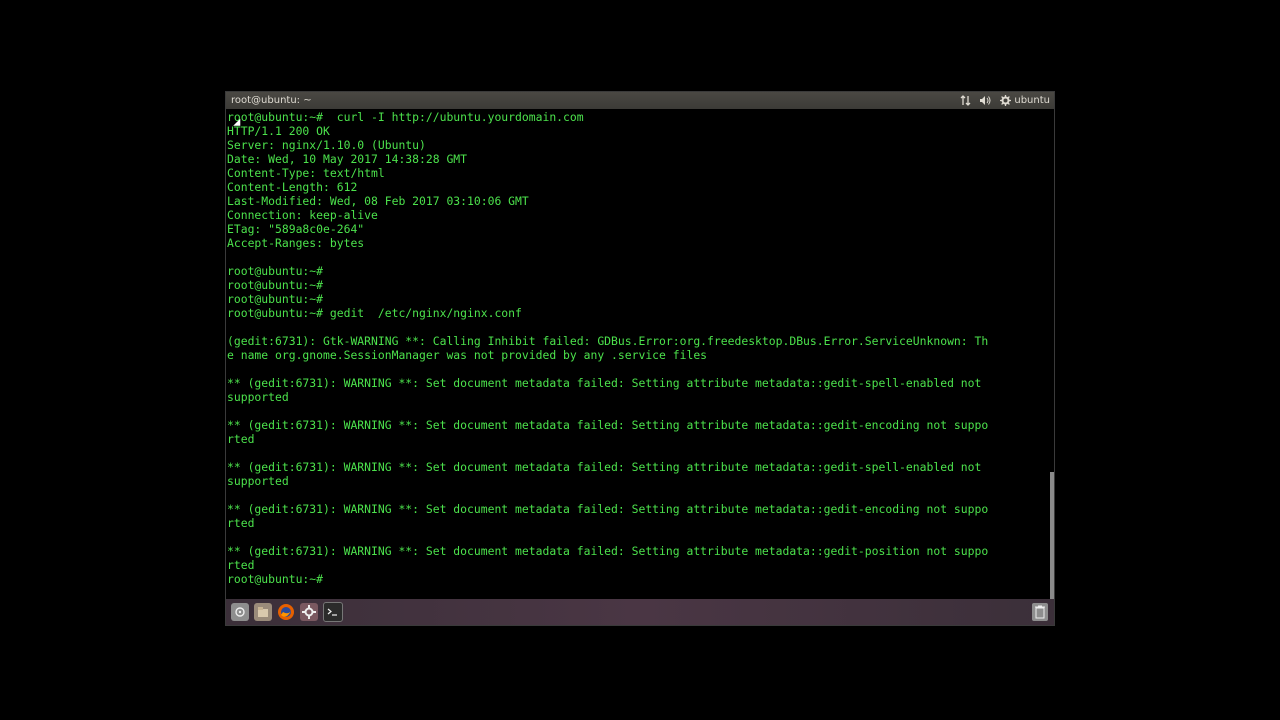 This screenshot has height=720, width=1280. Describe the element at coordinates (640, 100) in the screenshot. I see `top-panel: root@ubuntu: ~ ubuntu` at that location.